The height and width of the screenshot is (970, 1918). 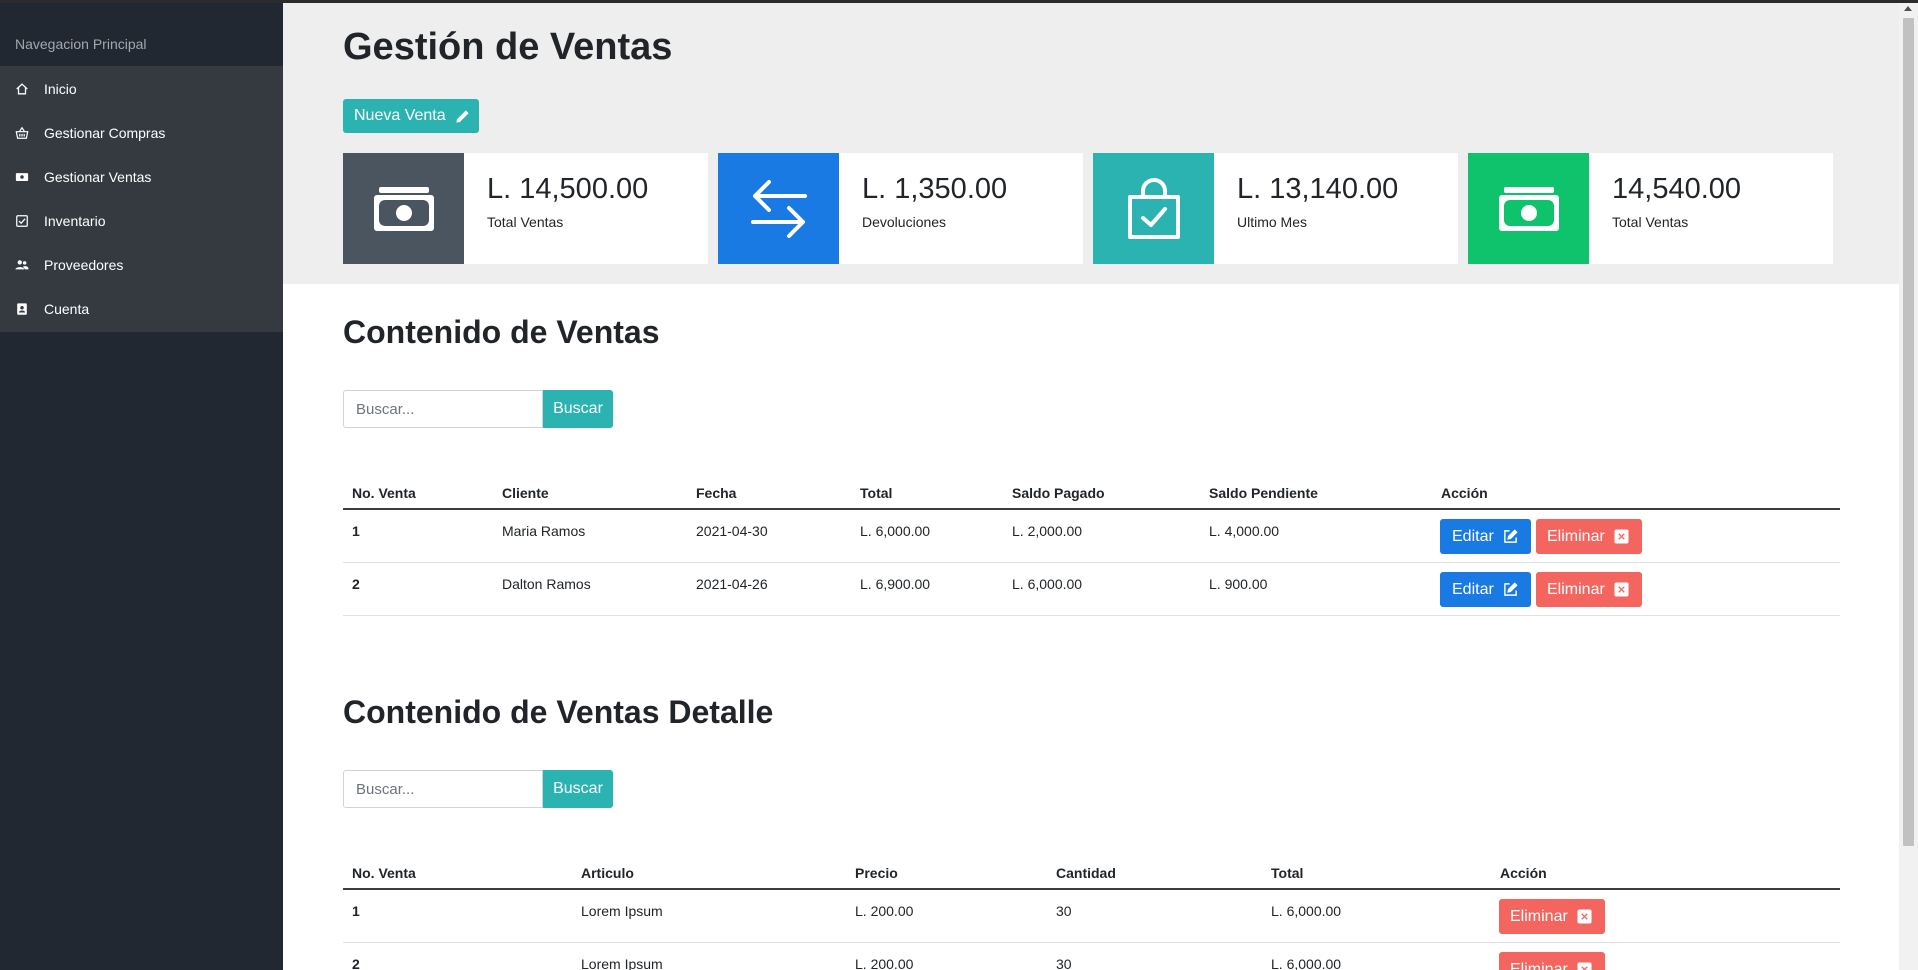 I want to click on ventas-search: Buscar, so click(x=478, y=409).